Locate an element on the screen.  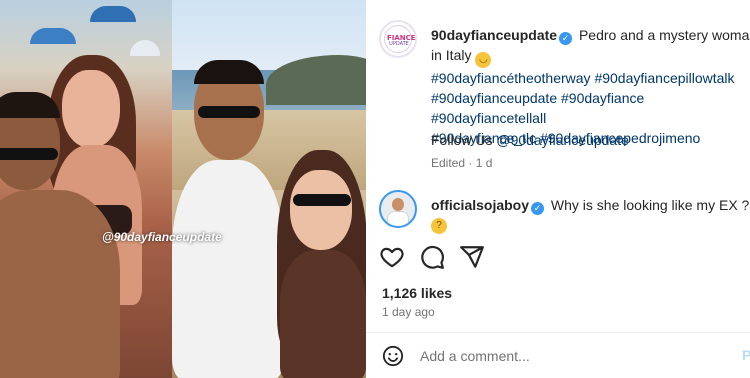
comment-input is located at coordinates (570, 356).